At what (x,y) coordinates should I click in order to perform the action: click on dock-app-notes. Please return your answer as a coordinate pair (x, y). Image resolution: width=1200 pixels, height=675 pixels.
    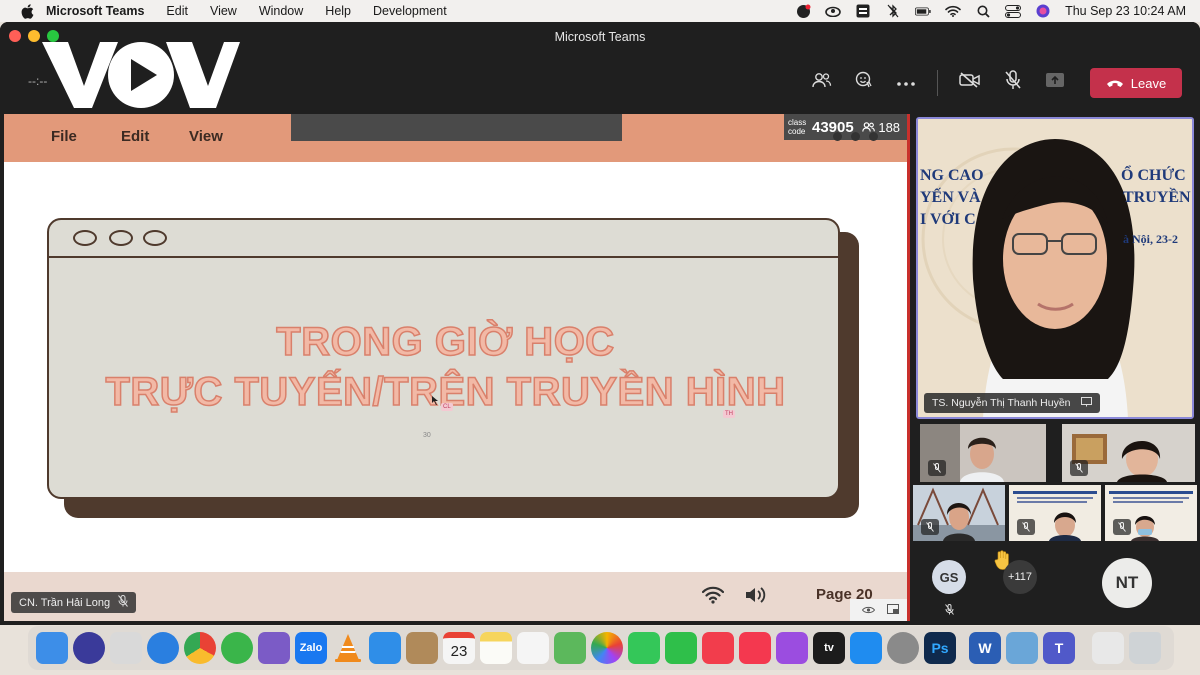
    Looking at the image, I should click on (496, 648).